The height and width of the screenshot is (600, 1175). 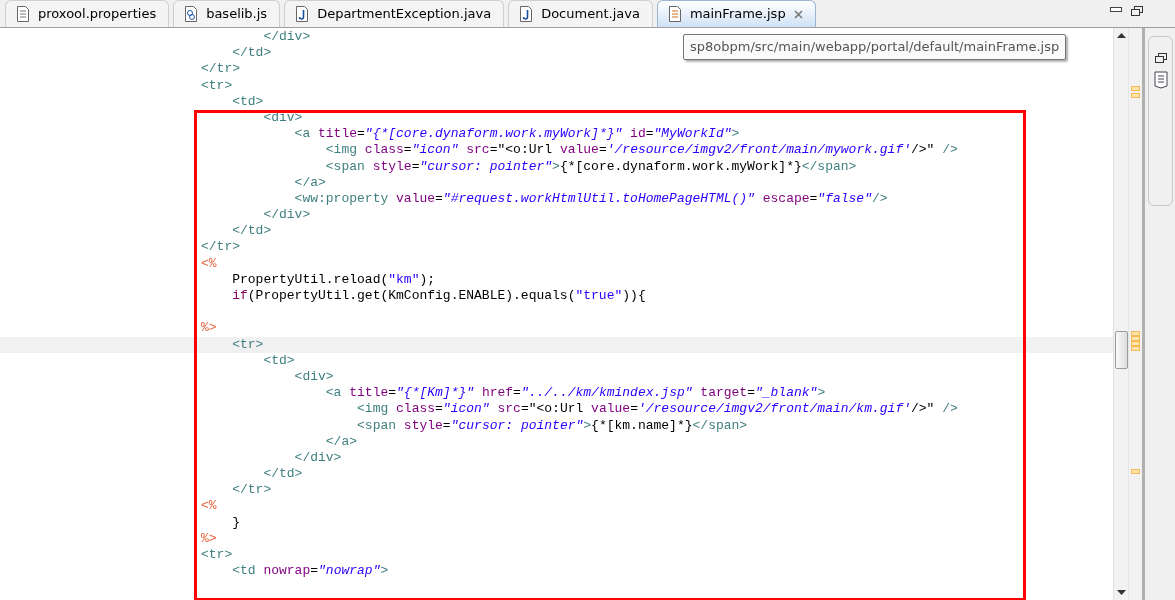 What do you see at coordinates (191, 14) in the screenshot?
I see `script-file-icon` at bounding box center [191, 14].